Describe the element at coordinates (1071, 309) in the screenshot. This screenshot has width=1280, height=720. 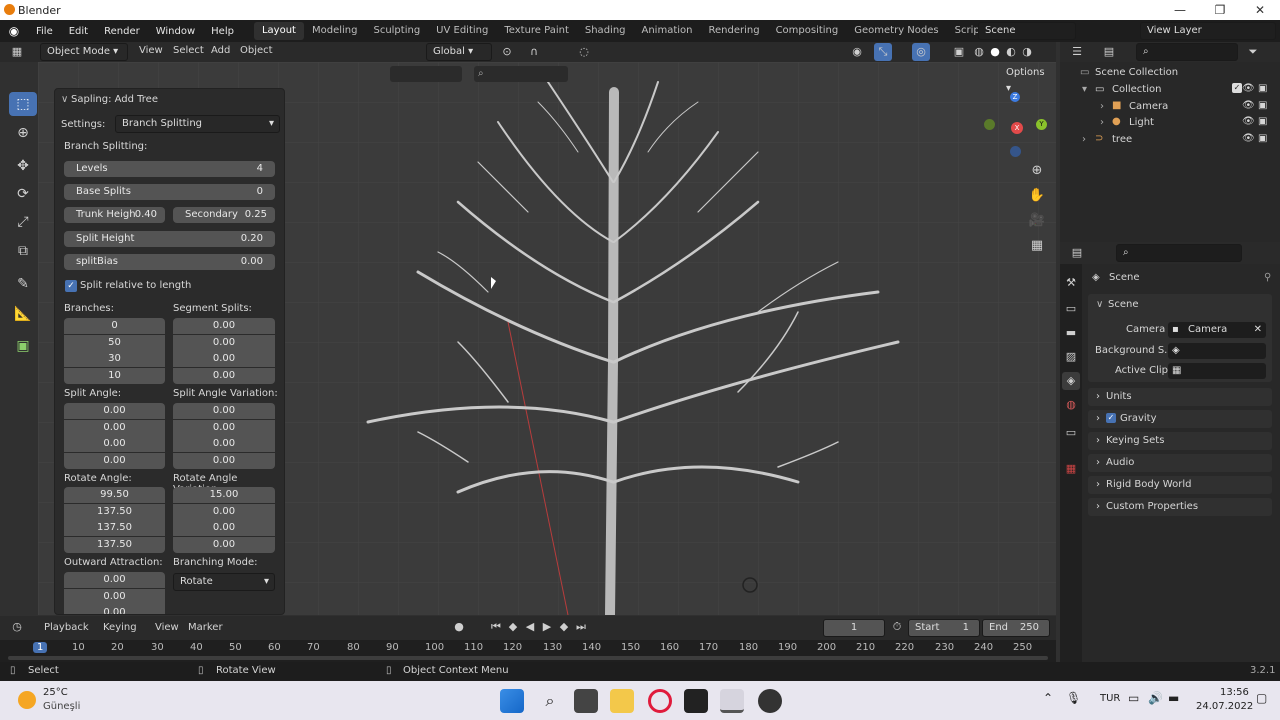
I see `render-tab-icon: ▭` at that location.